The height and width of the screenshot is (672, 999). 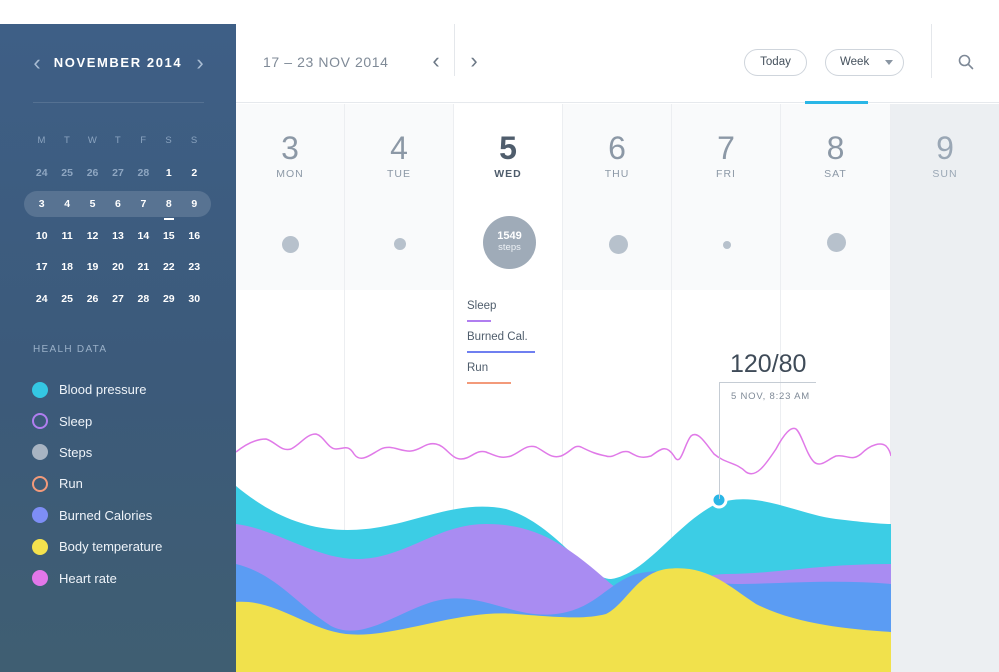 I want to click on calendar-week: 17 18 19 20 21 22 23, so click(x=118, y=270).